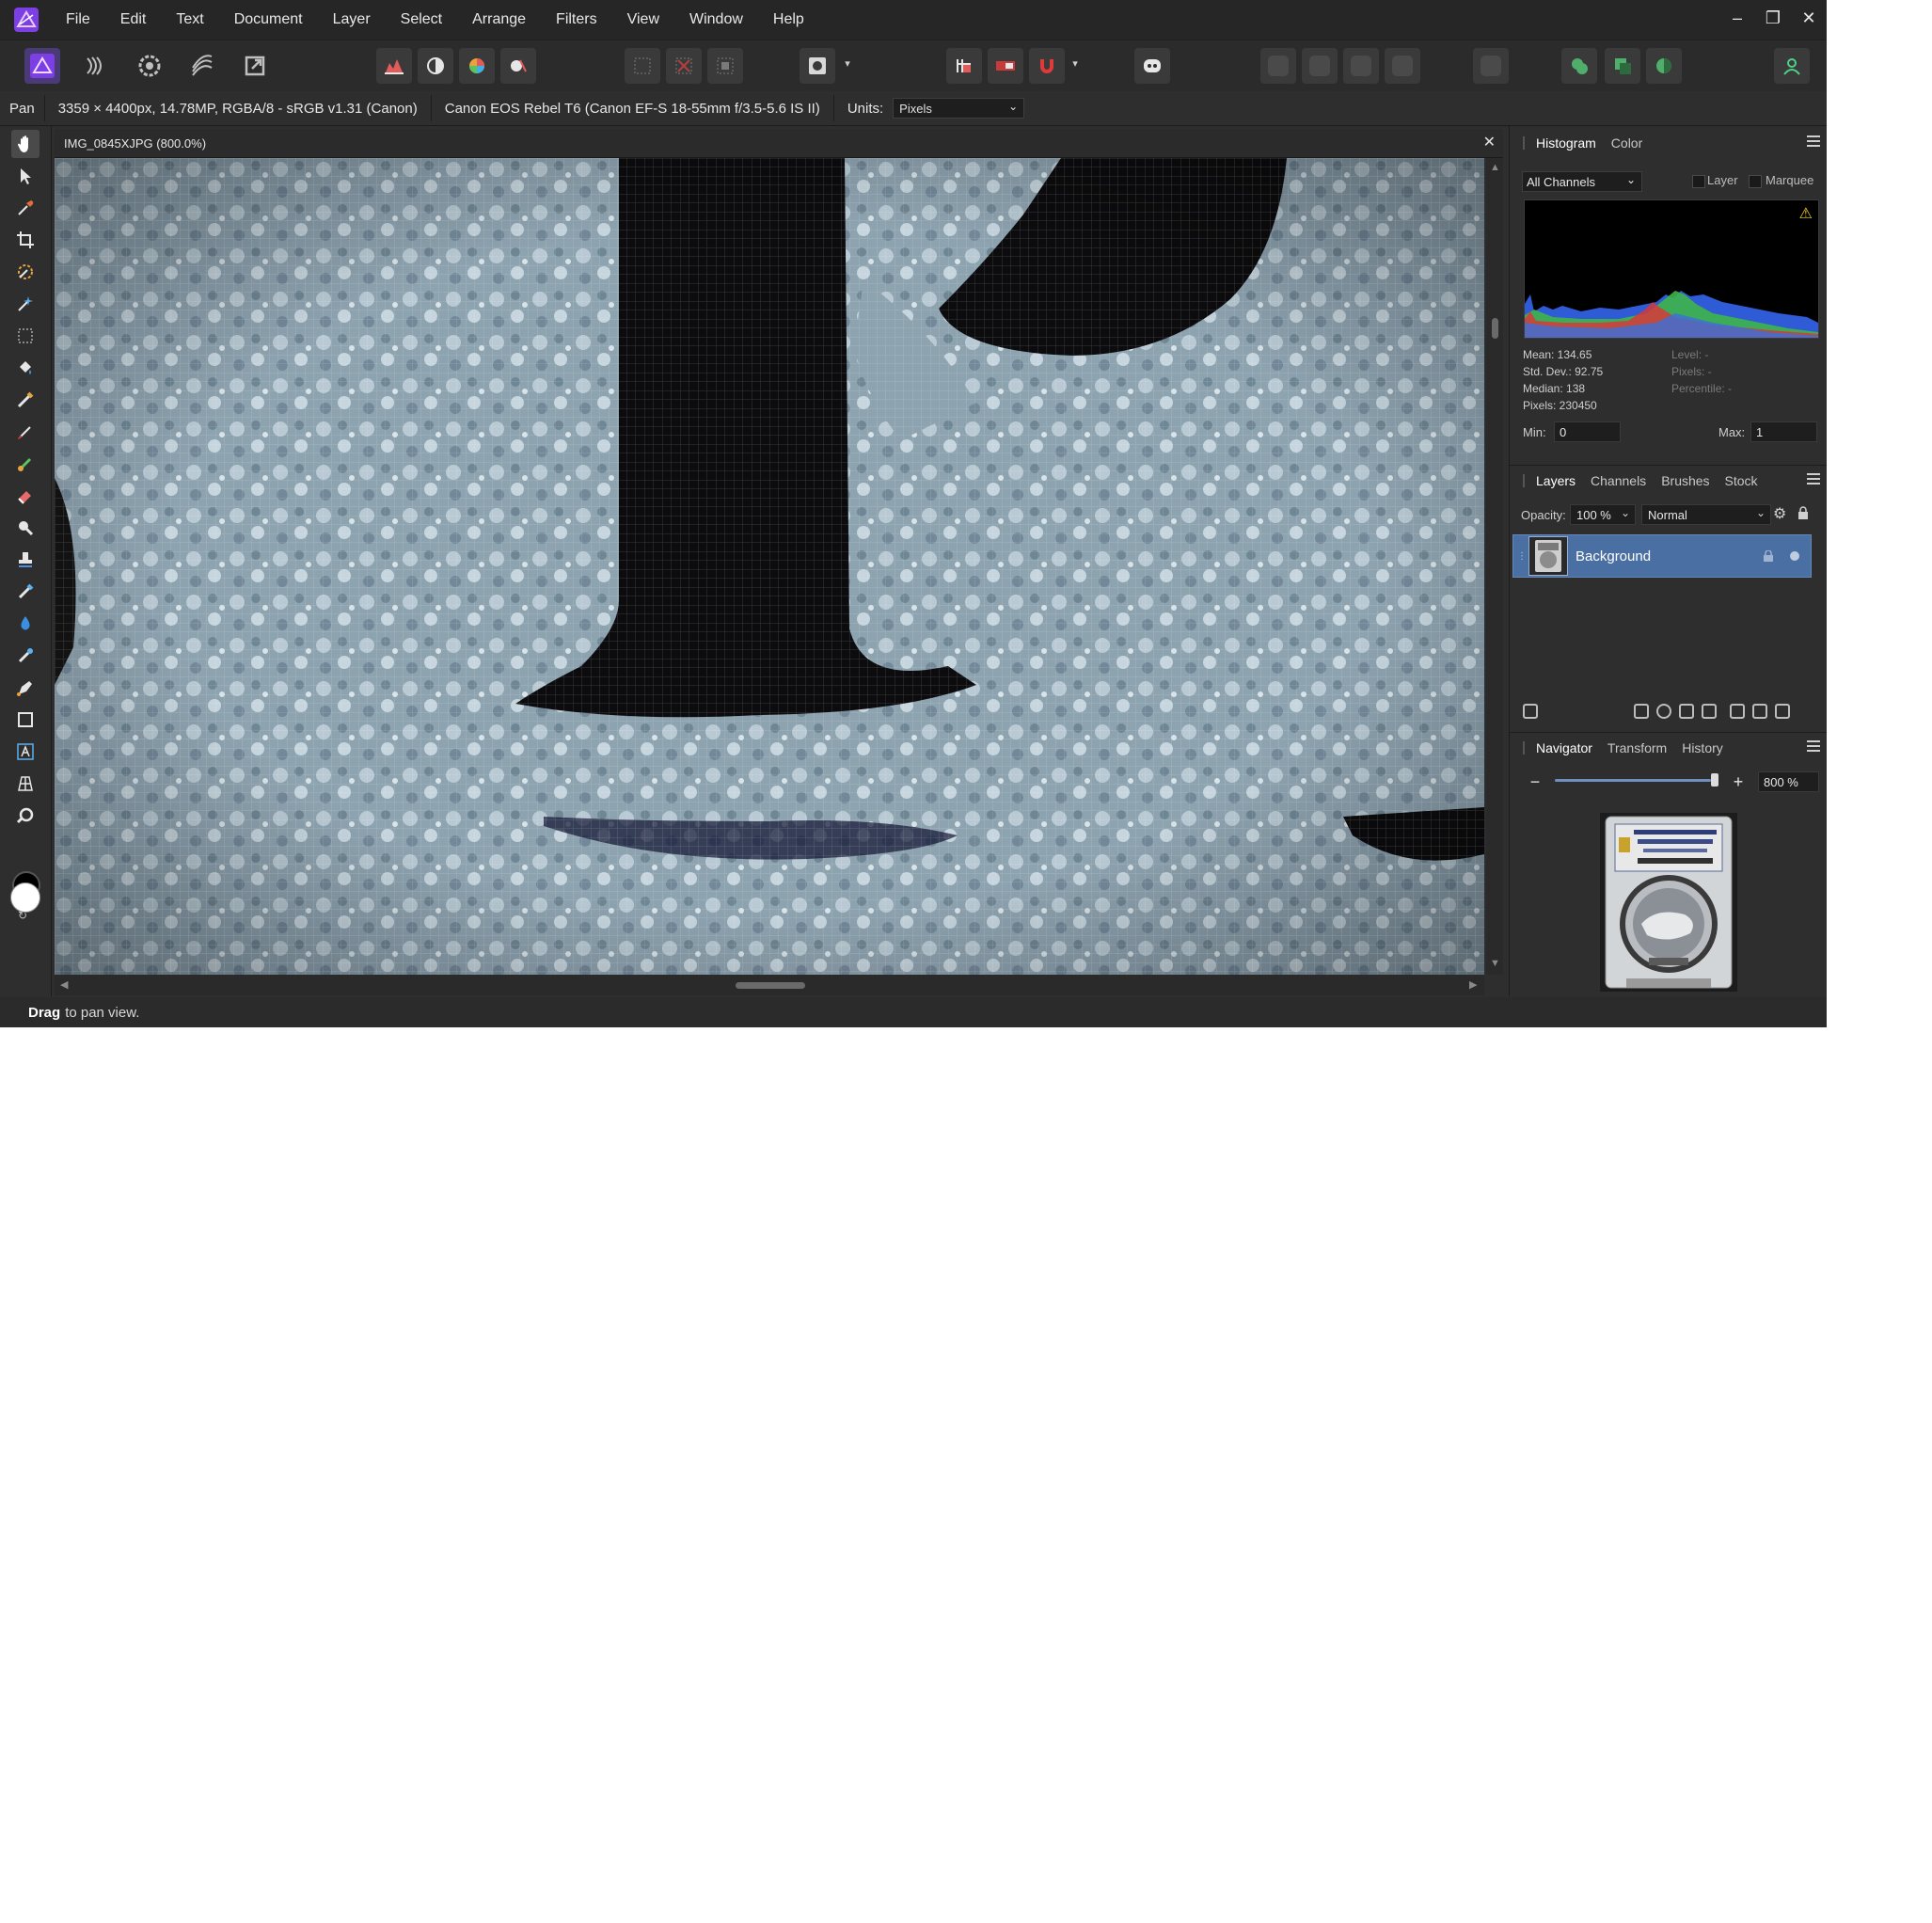 The height and width of the screenshot is (1923, 1932). I want to click on erase-brush-icon, so click(25, 496).